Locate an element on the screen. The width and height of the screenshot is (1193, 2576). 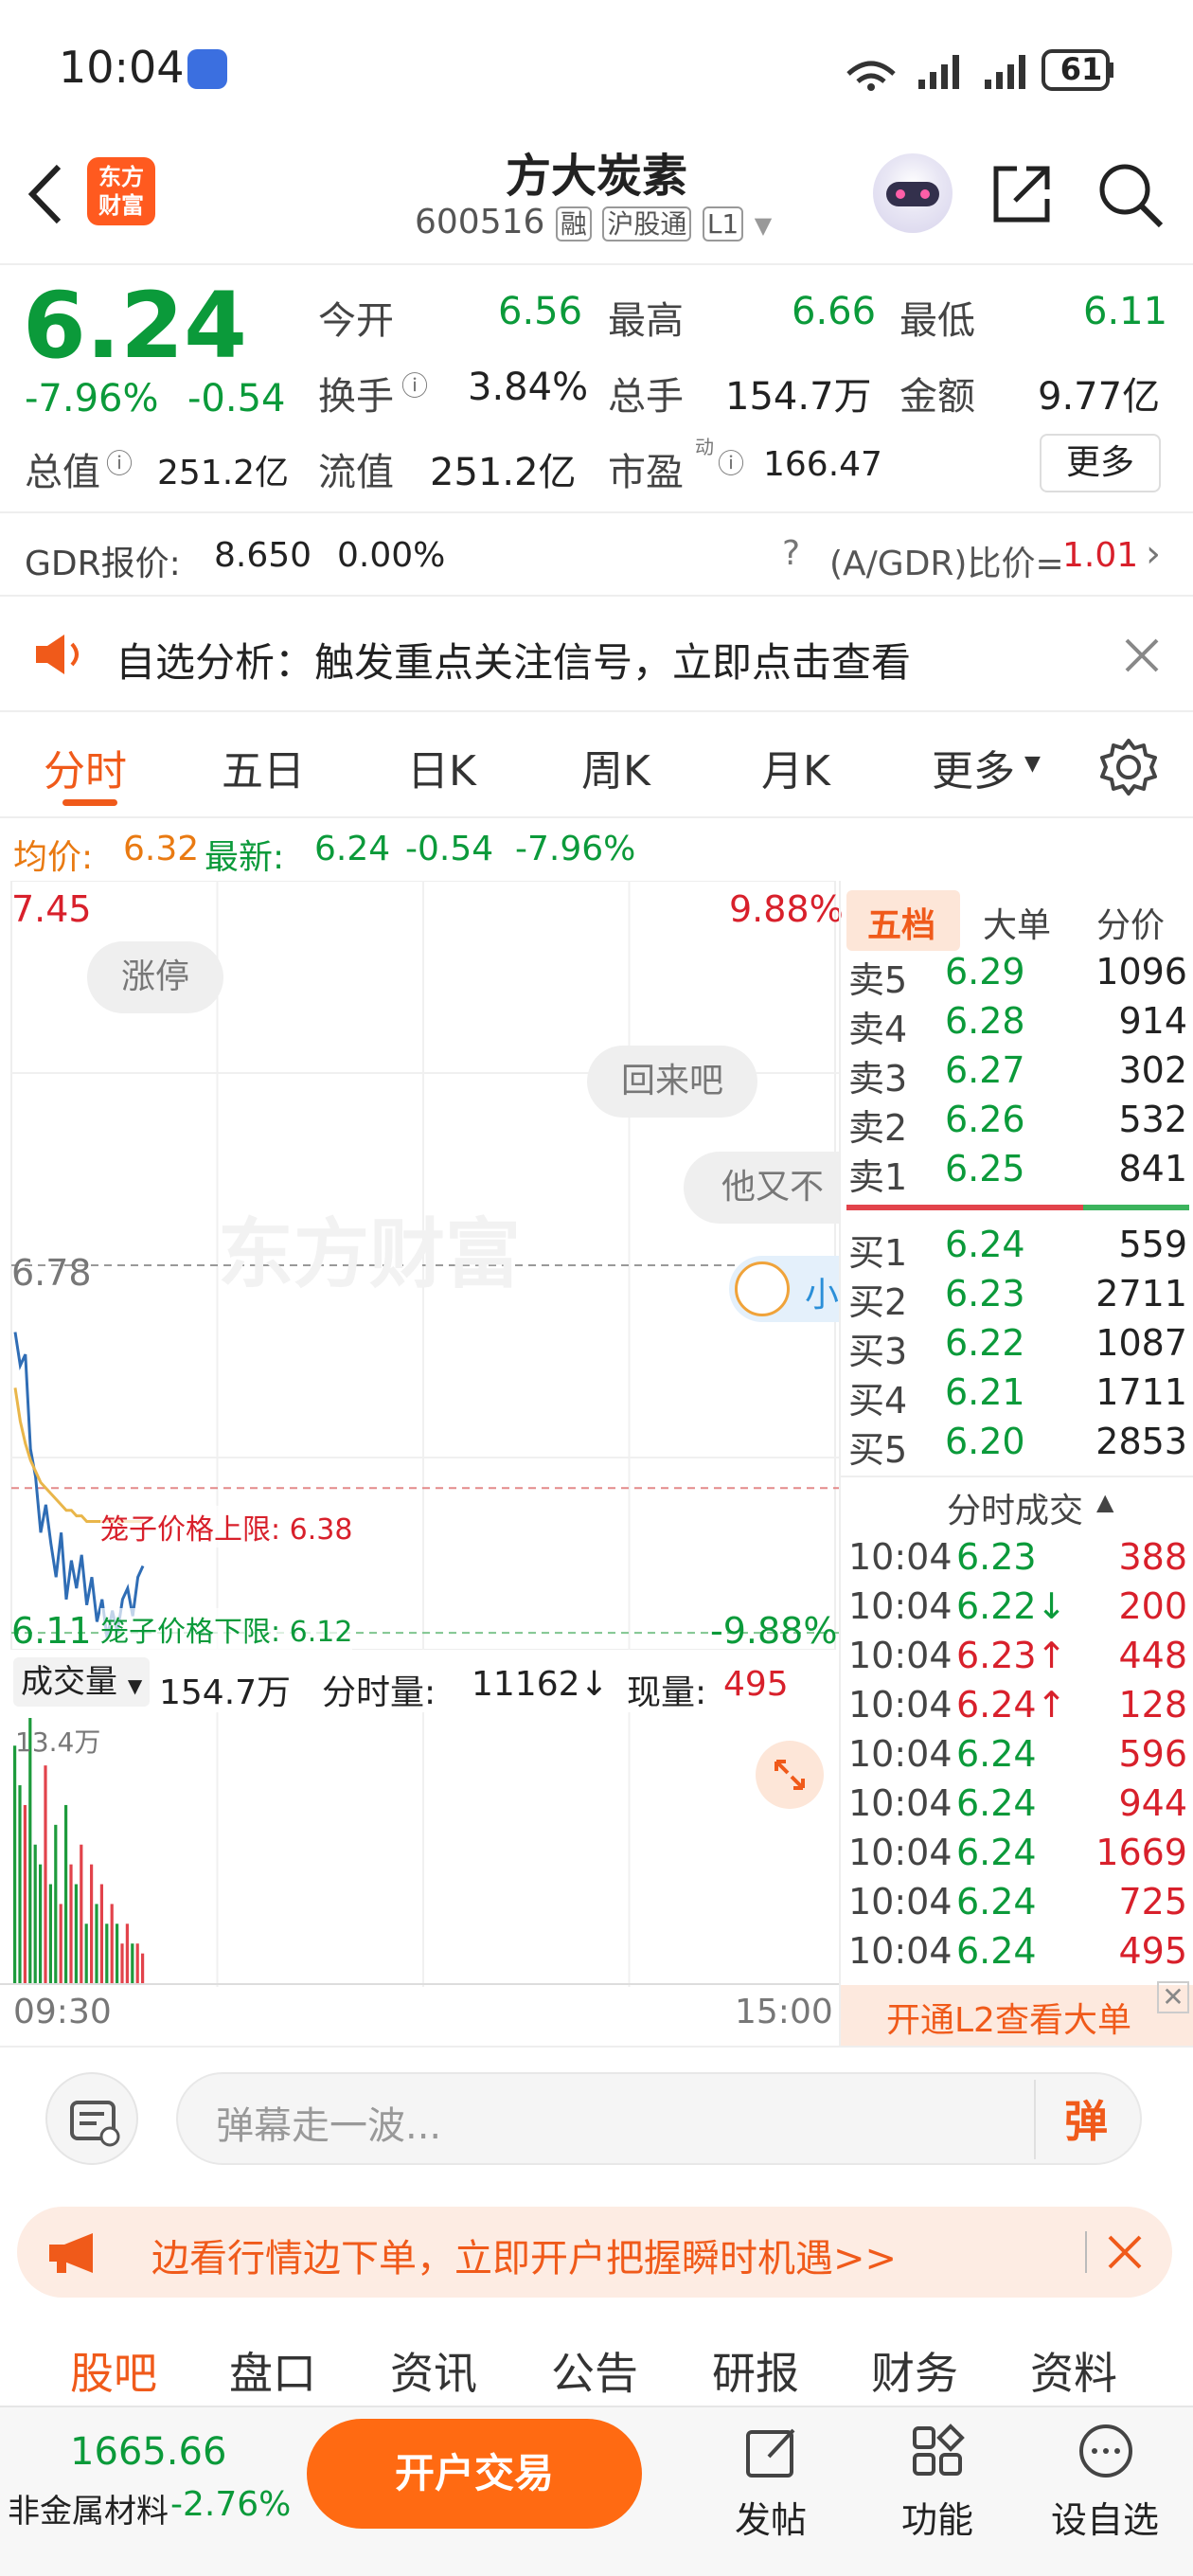
bid-row: 买4 6.21 1711 is located at coordinates (1017, 1396).